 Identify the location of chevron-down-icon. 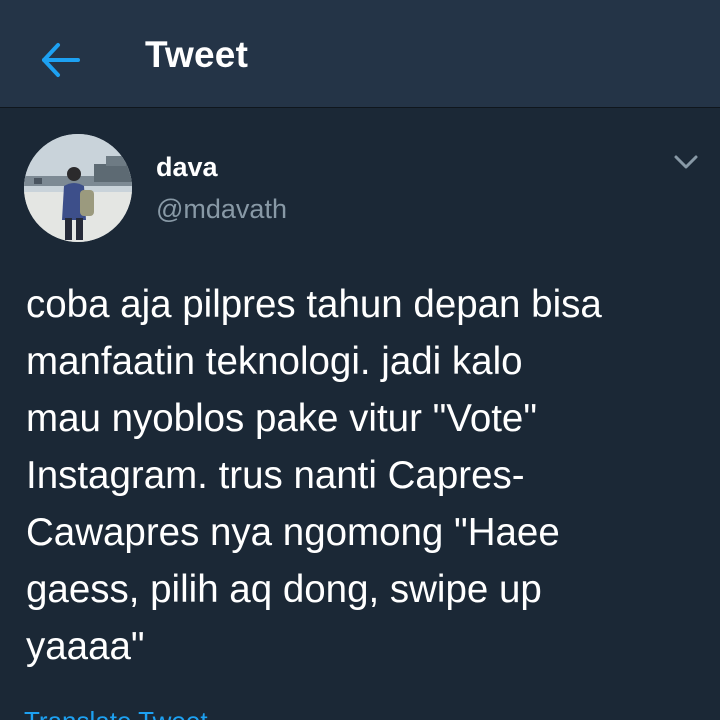
(686, 162).